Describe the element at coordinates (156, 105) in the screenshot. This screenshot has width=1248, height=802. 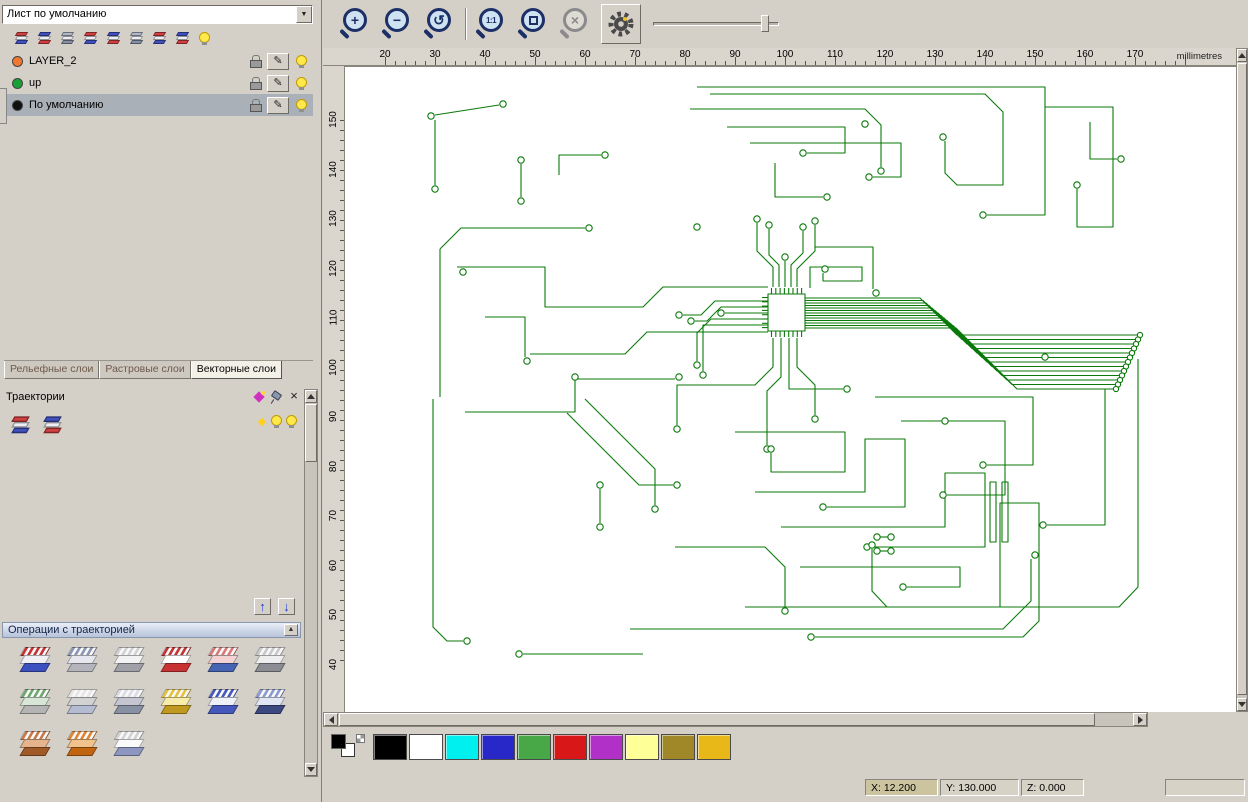
I see `layer-row: По умолчанию ✎` at that location.